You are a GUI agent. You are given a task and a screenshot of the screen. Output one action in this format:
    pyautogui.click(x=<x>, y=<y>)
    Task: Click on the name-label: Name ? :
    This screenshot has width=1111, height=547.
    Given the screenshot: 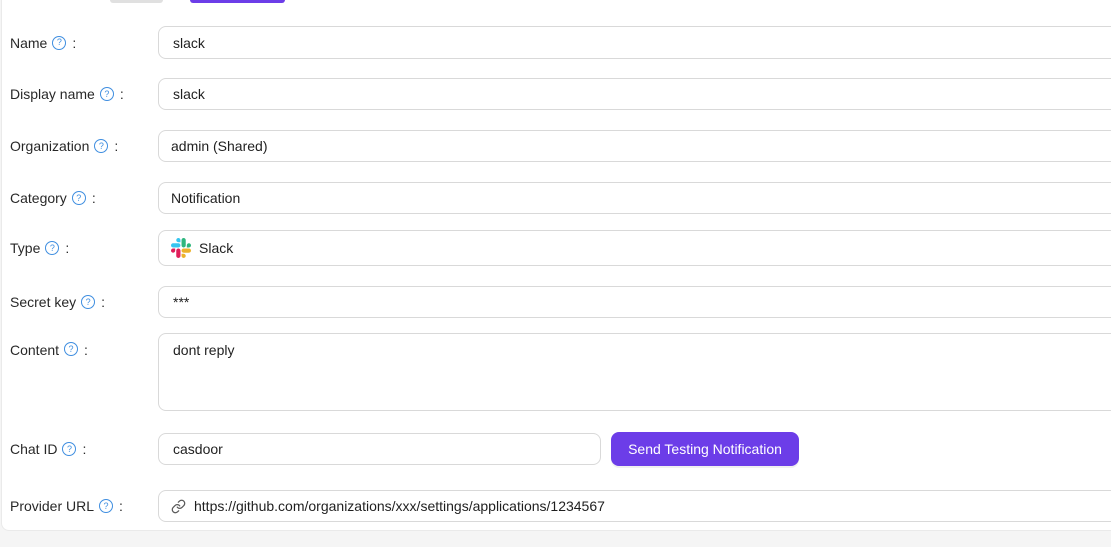 What is the action you would take?
    pyautogui.click(x=43, y=42)
    